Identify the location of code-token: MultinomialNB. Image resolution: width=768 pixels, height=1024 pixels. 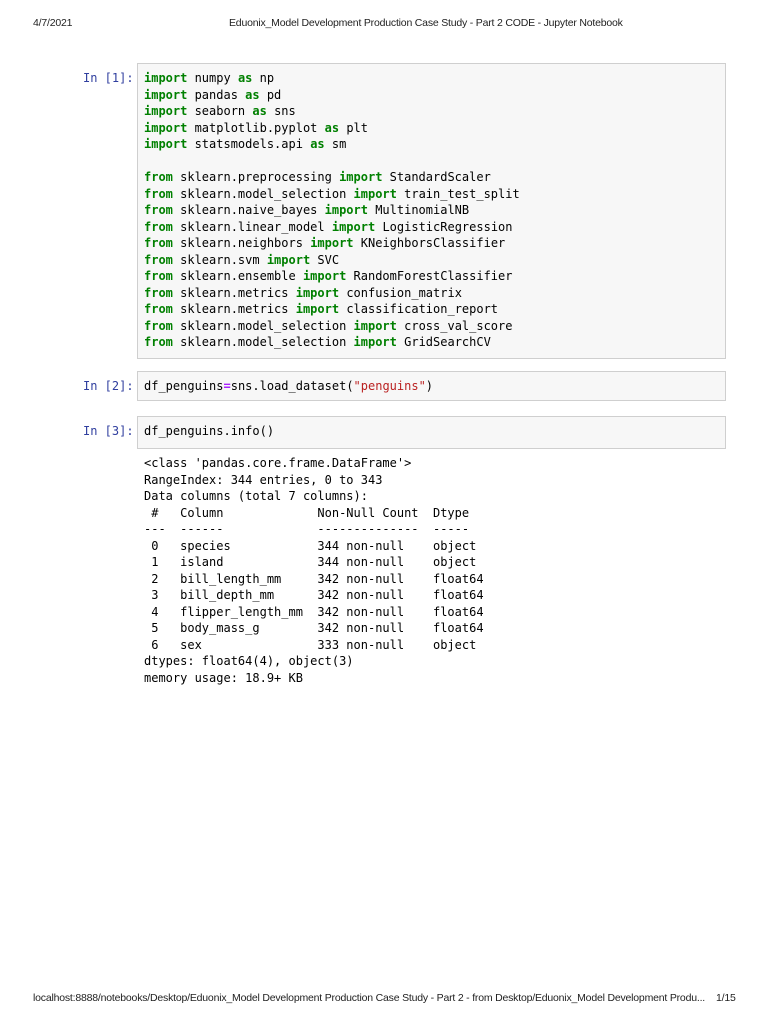
(418, 210).